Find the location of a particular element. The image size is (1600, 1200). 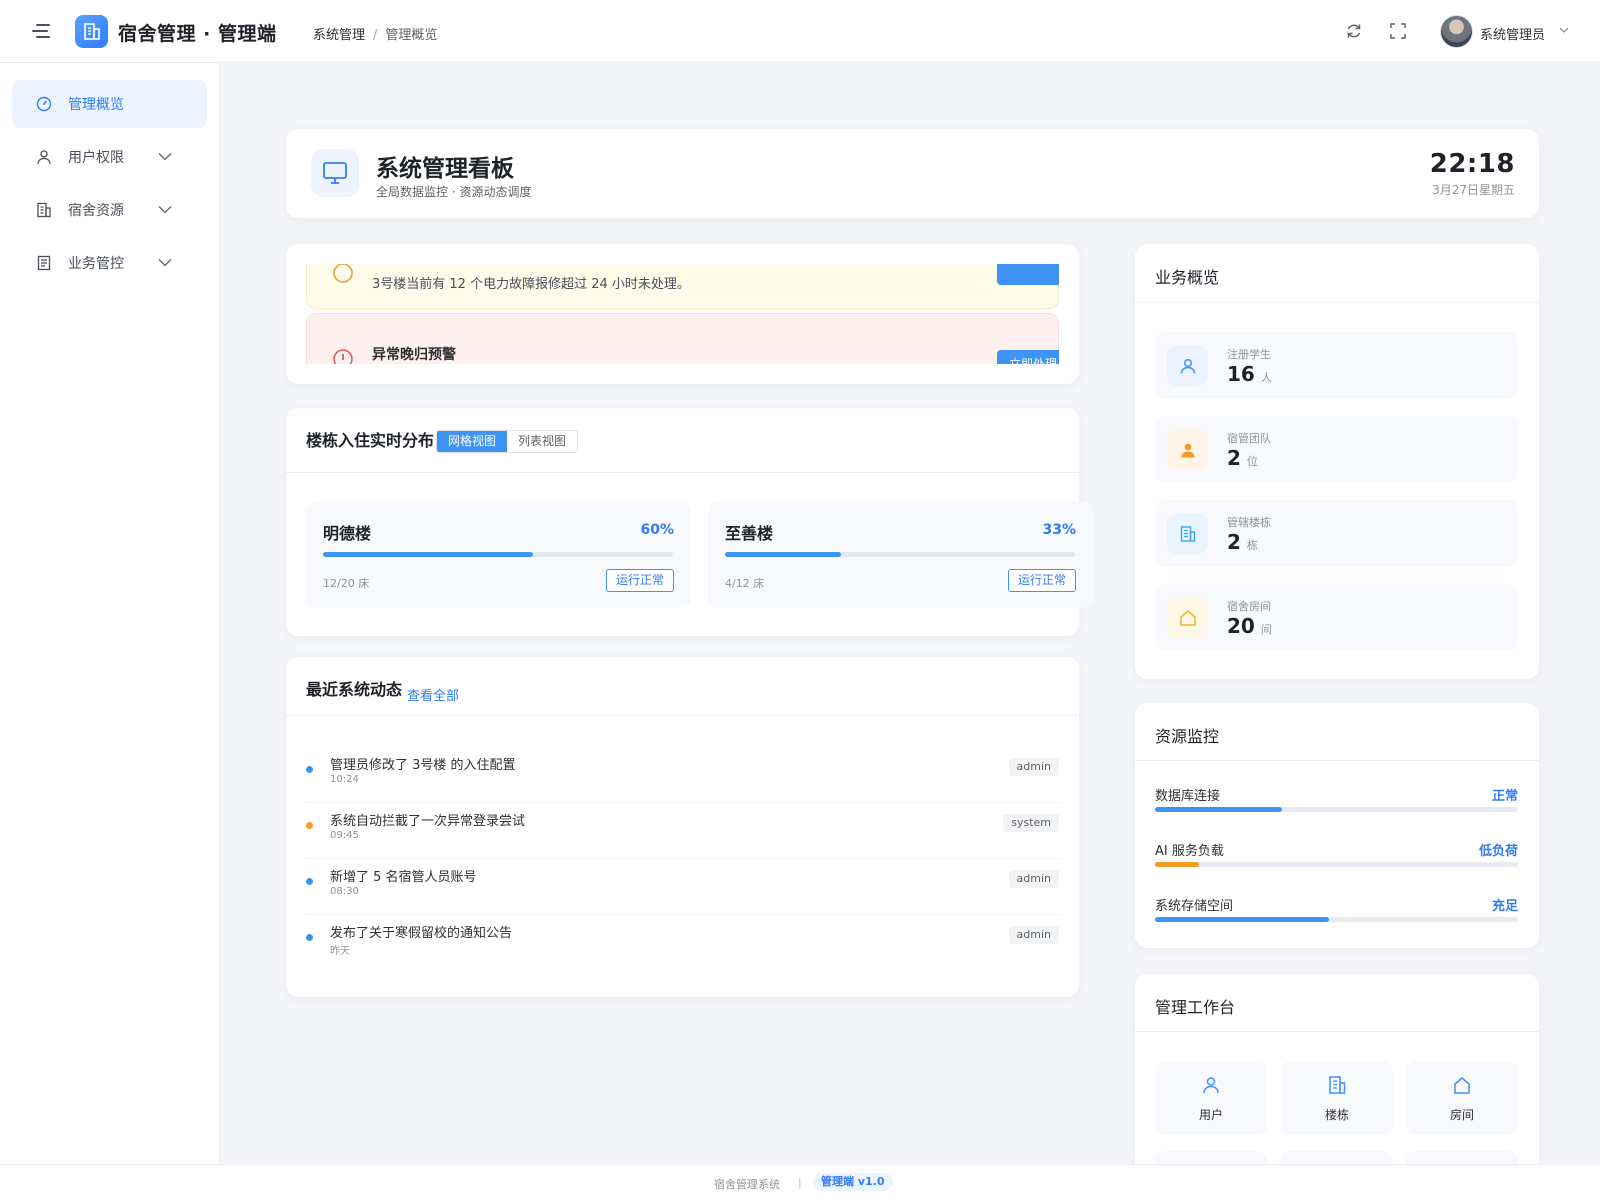

workbench-button-rooms: 房间 is located at coordinates (1462, 1098).